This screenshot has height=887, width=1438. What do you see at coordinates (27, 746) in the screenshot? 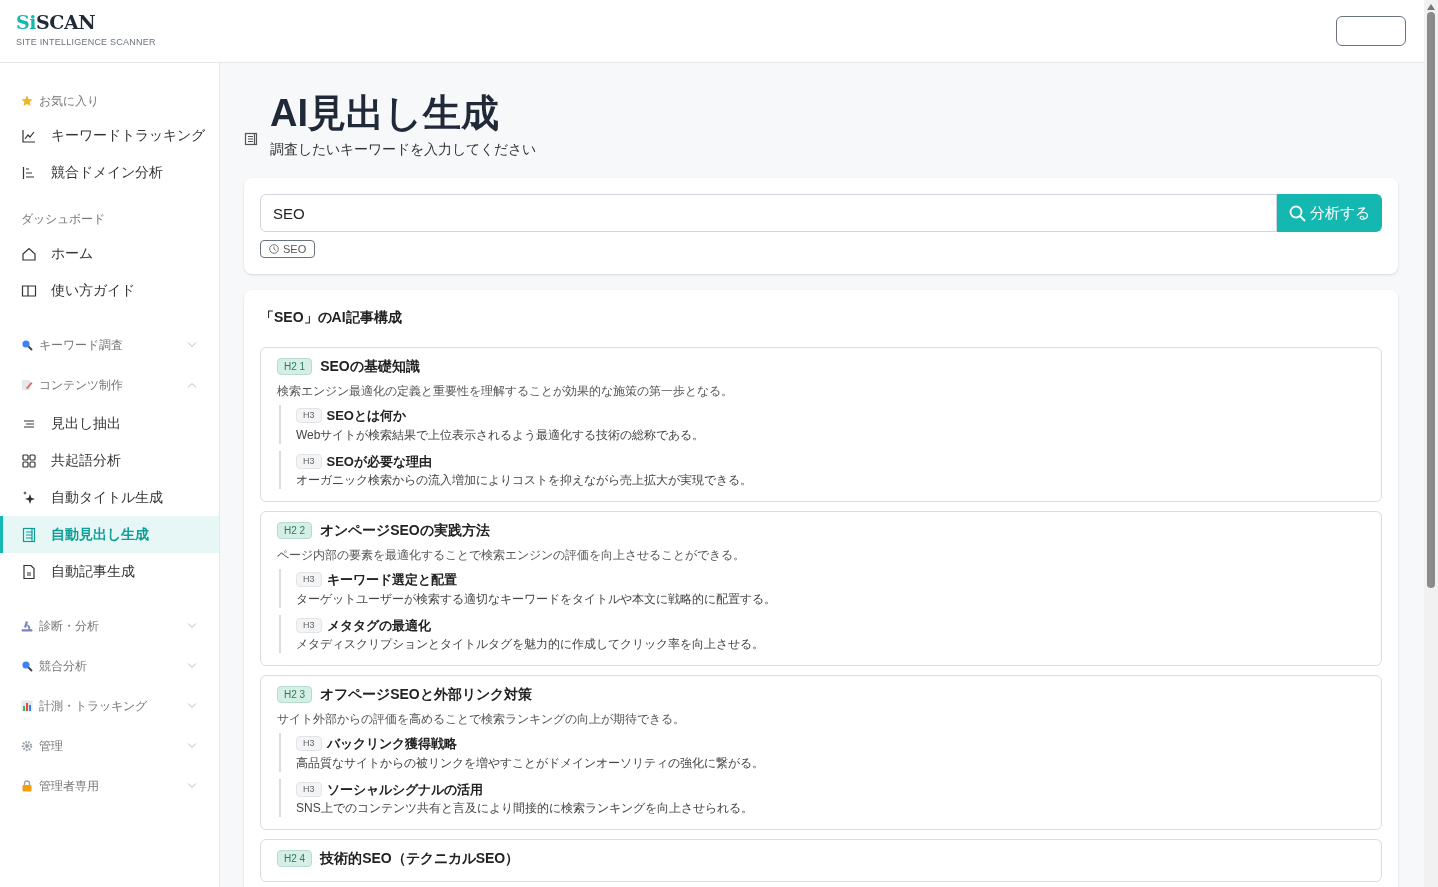
I see `gear-icon` at bounding box center [27, 746].